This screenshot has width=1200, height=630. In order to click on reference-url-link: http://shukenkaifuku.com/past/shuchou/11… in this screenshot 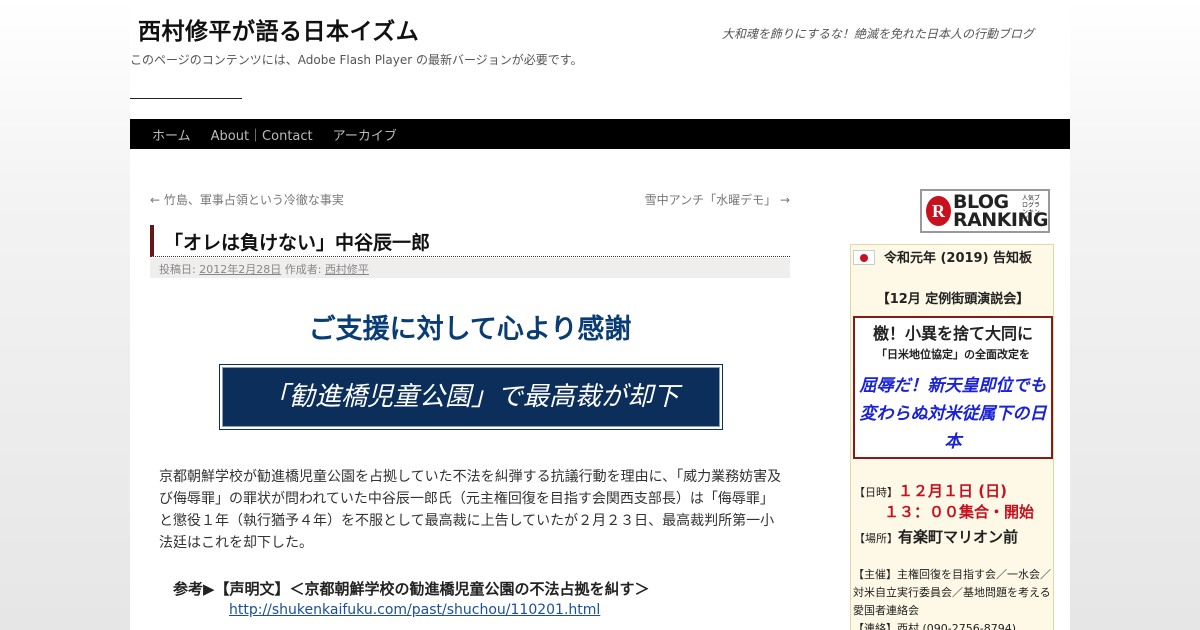, I will do `click(414, 610)`.